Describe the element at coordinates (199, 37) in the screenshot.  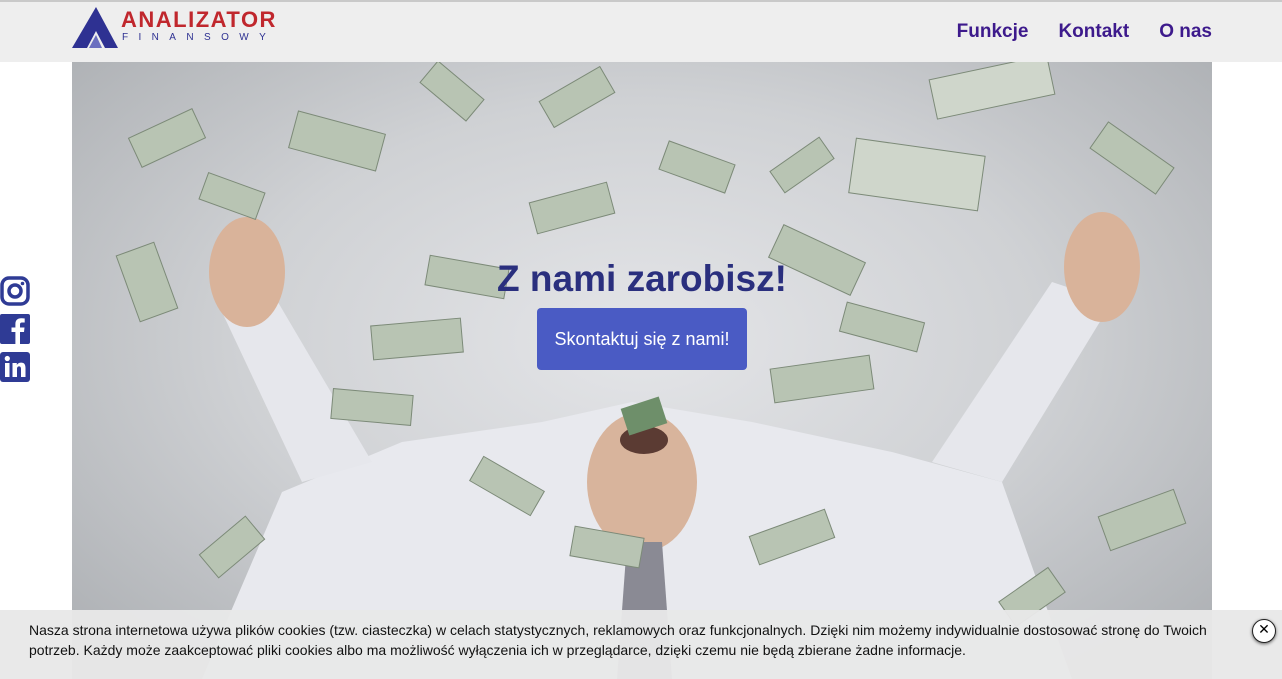
I see `logo-subtitle: FINANSOWY` at that location.